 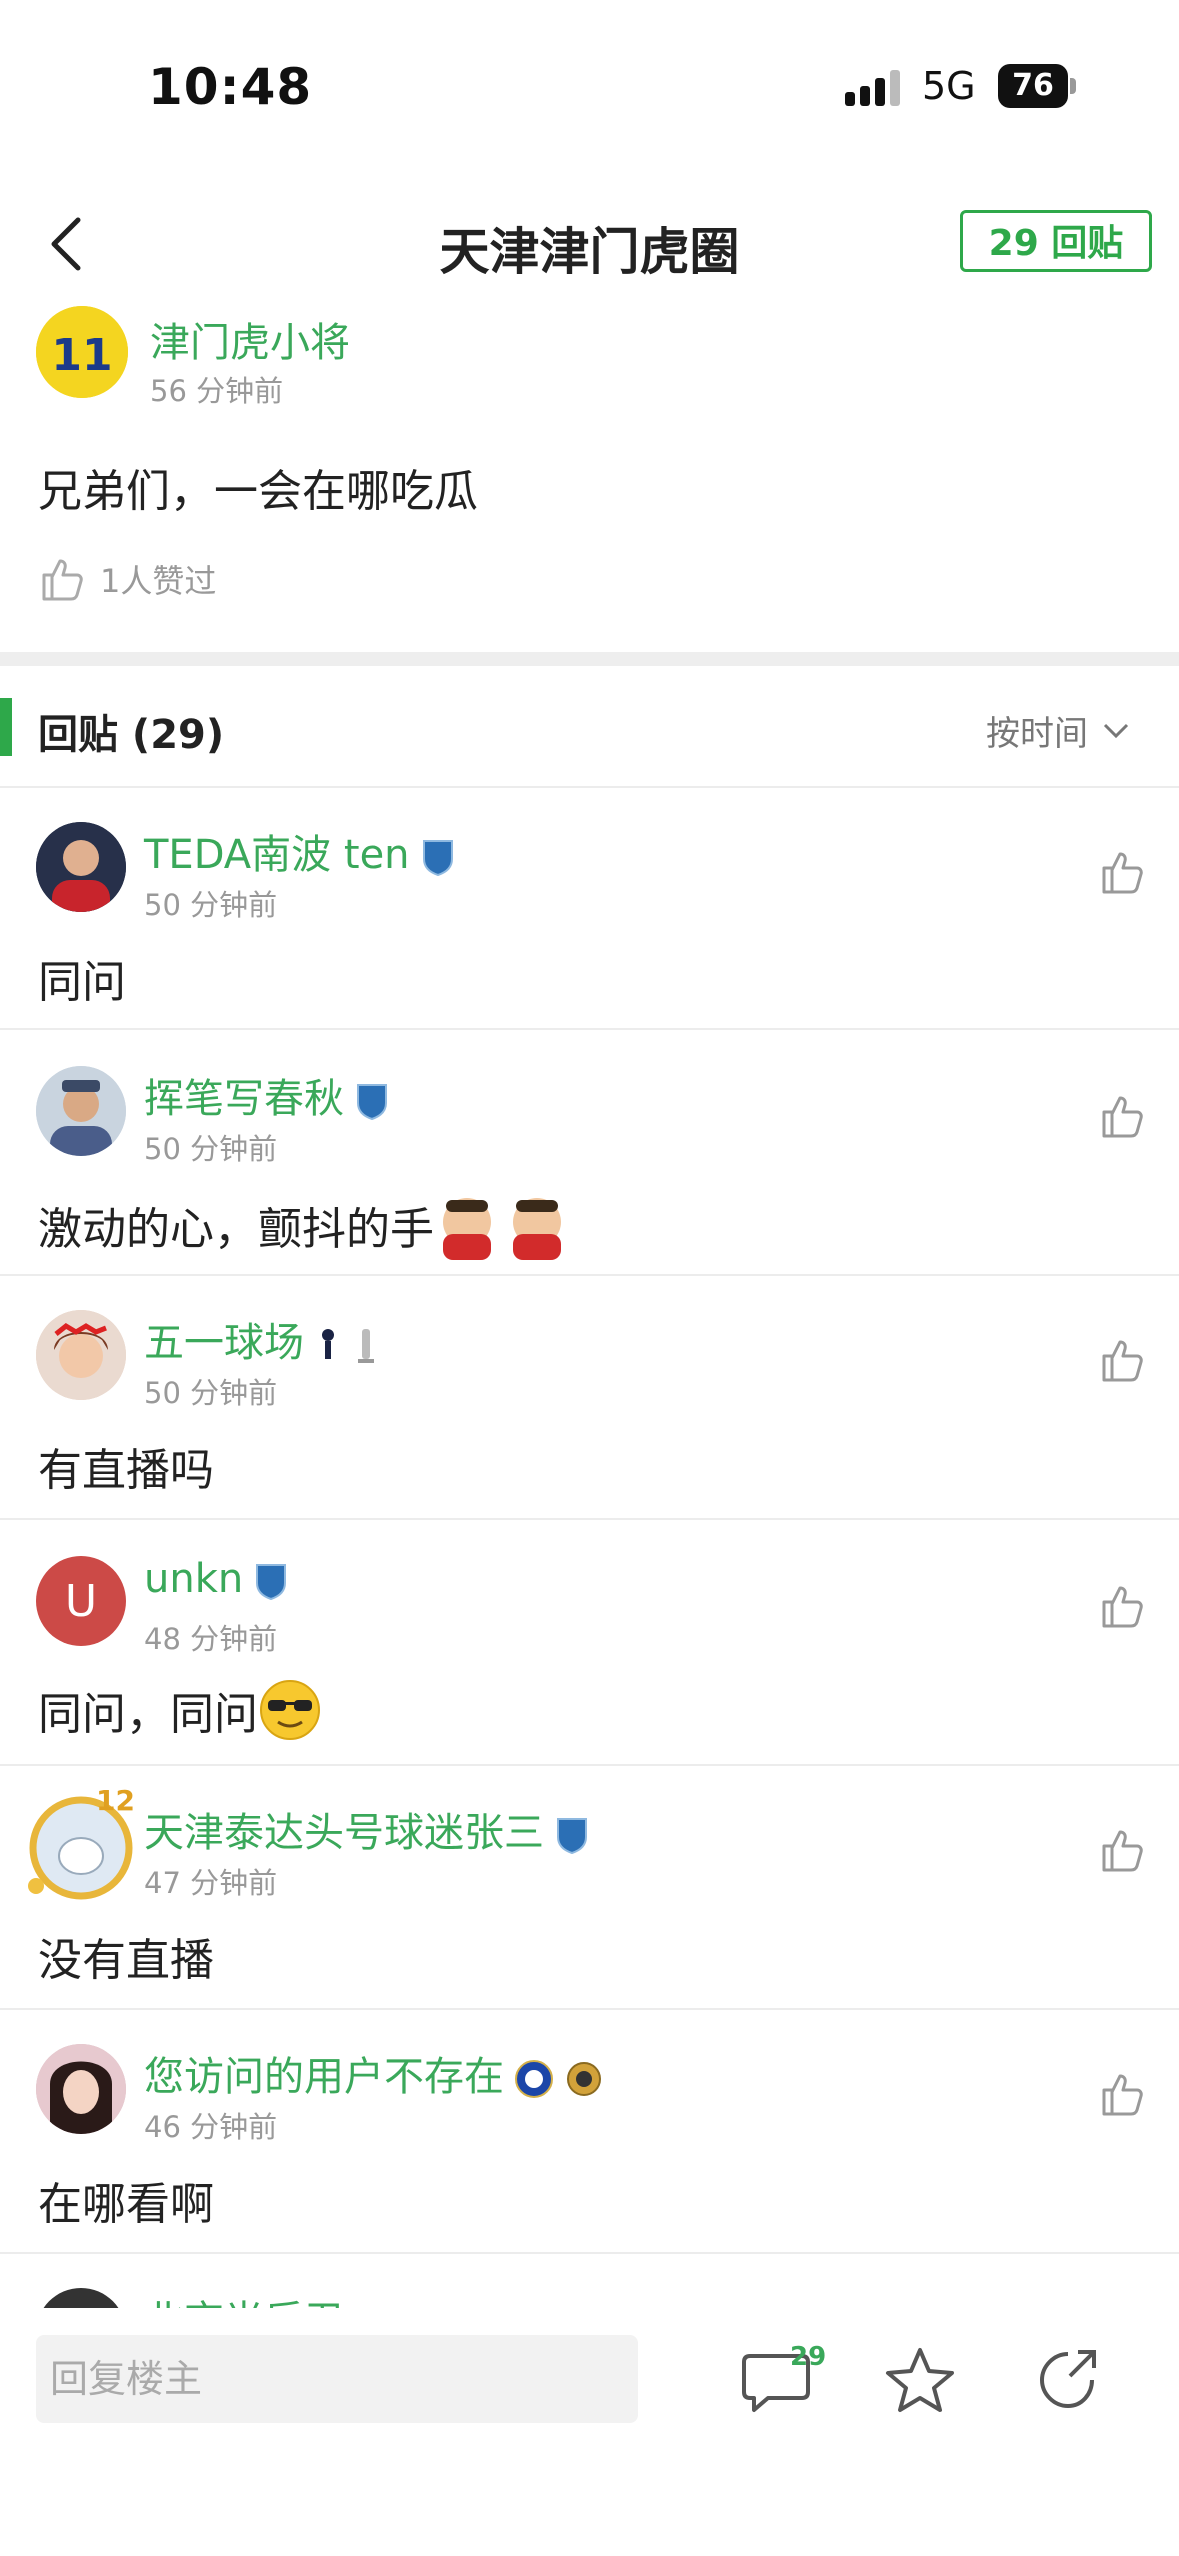 What do you see at coordinates (158, 581) in the screenshot?
I see `post-like-count: 1人赞过` at bounding box center [158, 581].